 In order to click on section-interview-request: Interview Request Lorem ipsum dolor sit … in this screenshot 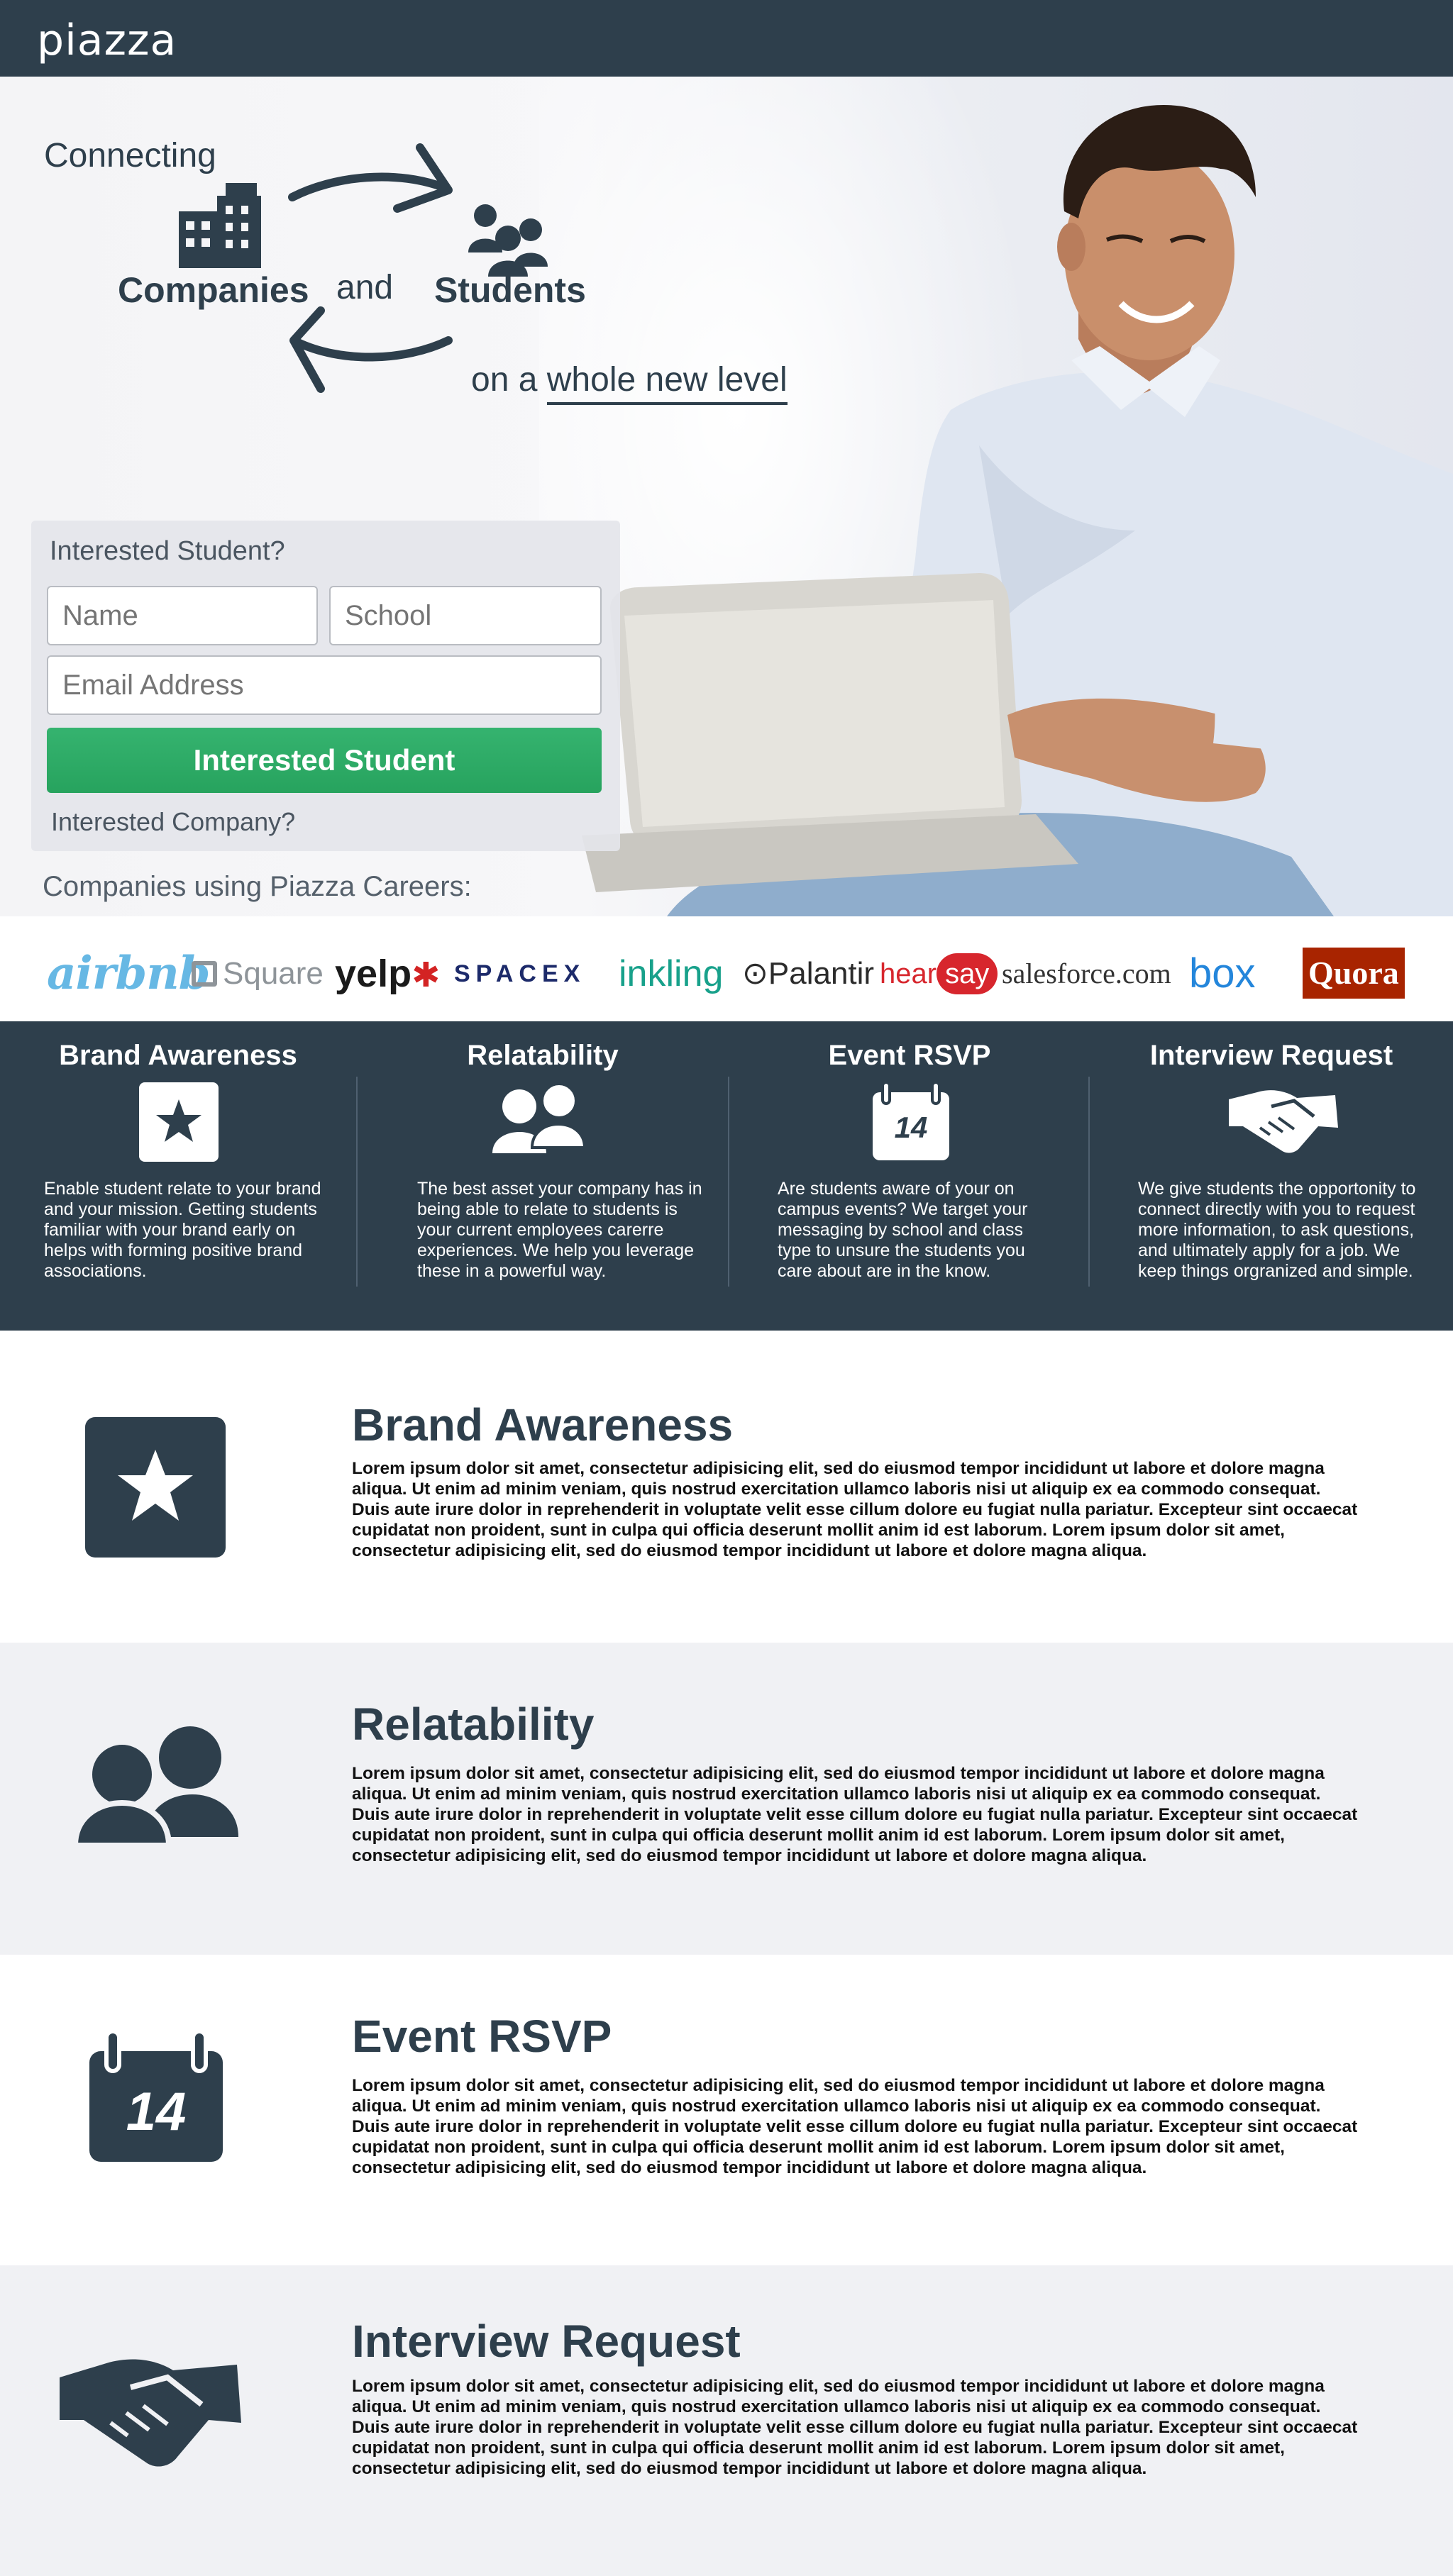, I will do `click(726, 2420)`.